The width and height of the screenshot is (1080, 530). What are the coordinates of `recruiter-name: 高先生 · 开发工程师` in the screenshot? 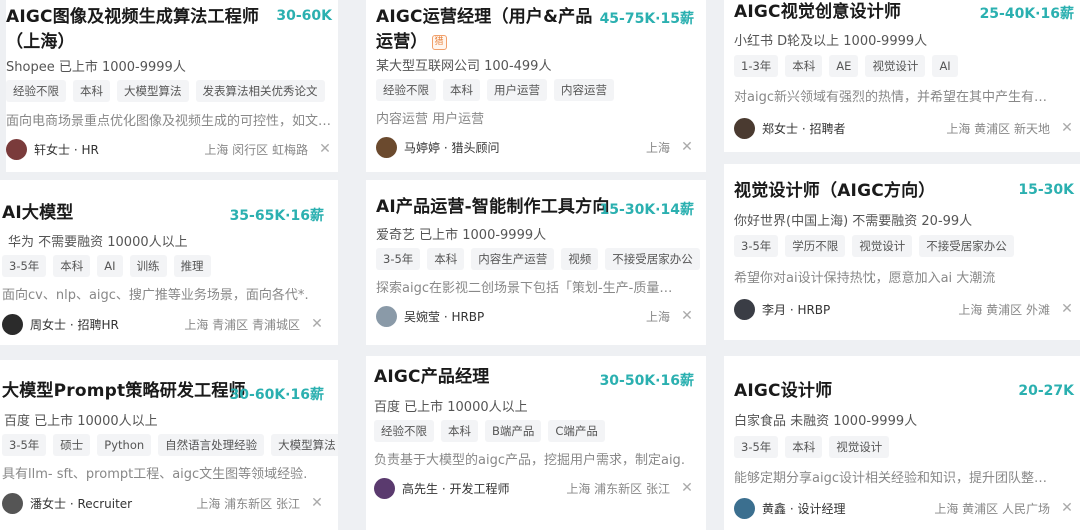 It's located at (455, 488).